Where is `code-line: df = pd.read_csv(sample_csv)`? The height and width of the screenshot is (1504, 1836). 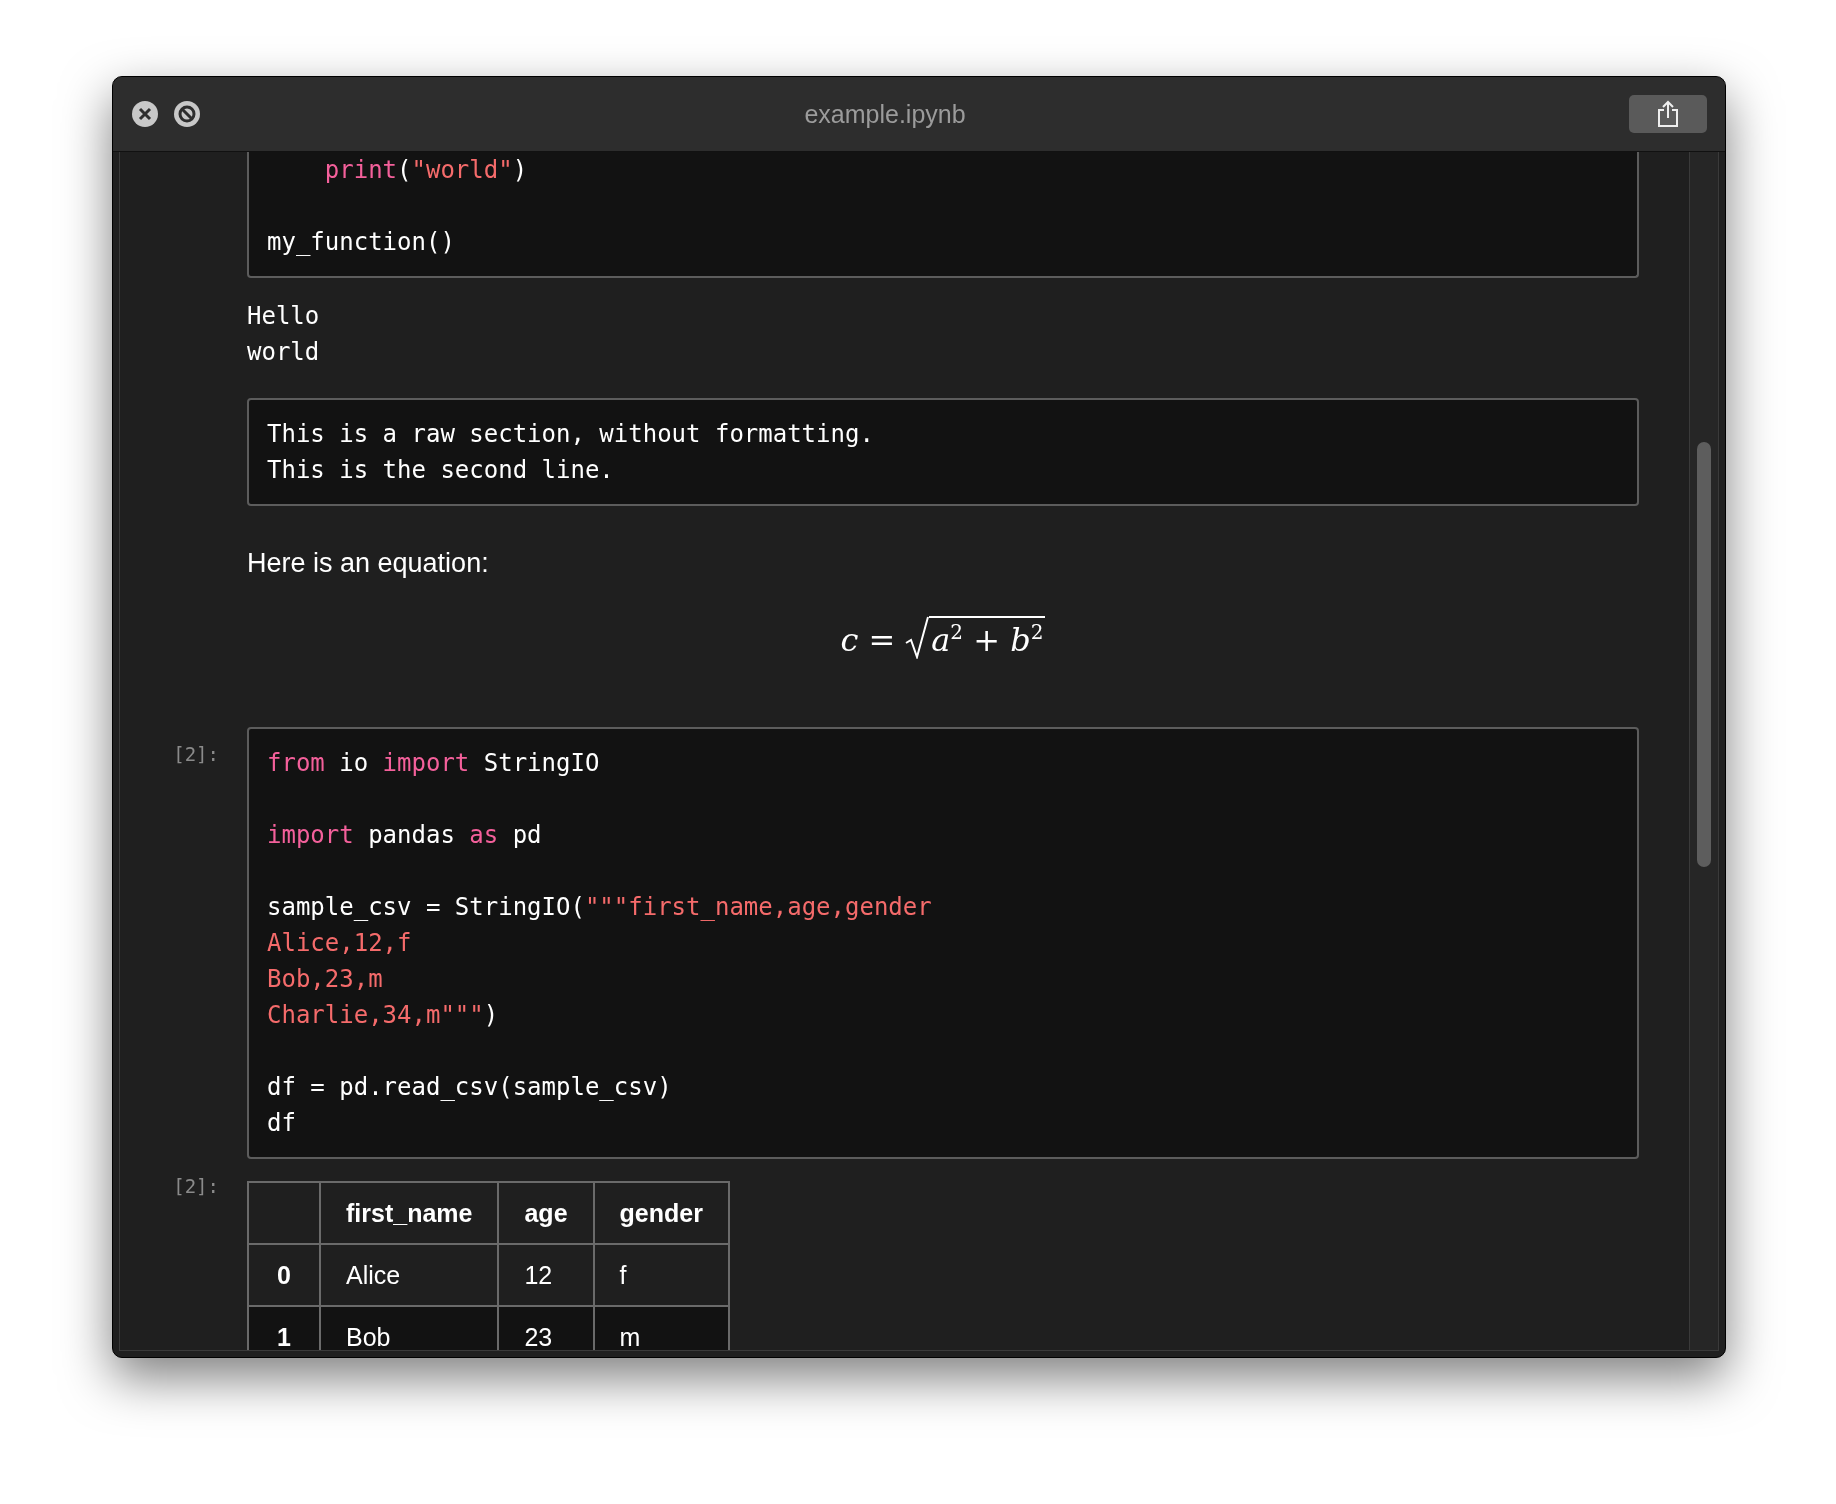
code-line: df = pd.read_csv(sample_csv) is located at coordinates (470, 1087).